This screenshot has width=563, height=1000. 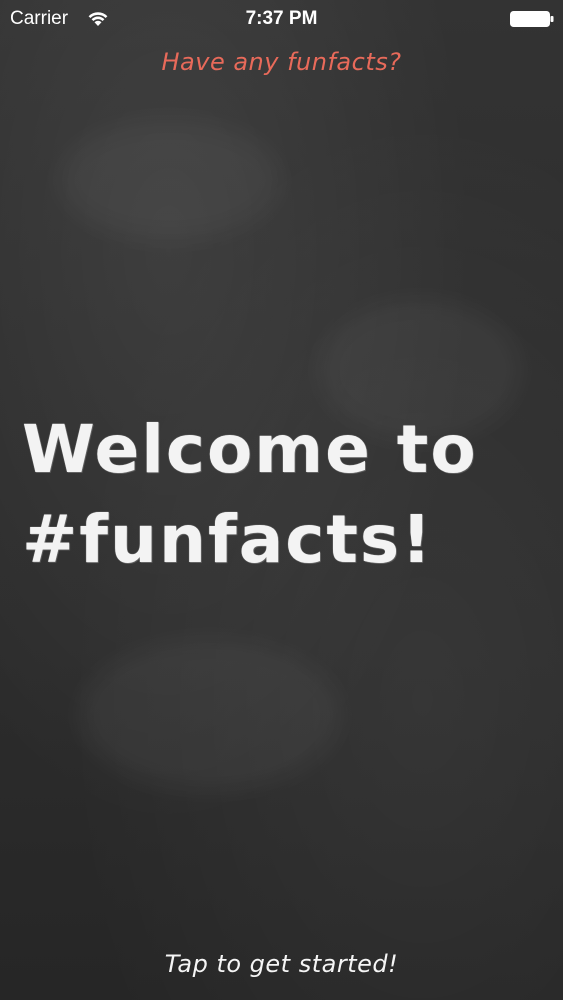 What do you see at coordinates (228, 539) in the screenshot?
I see `welcome-line-2: #funfacts!` at bounding box center [228, 539].